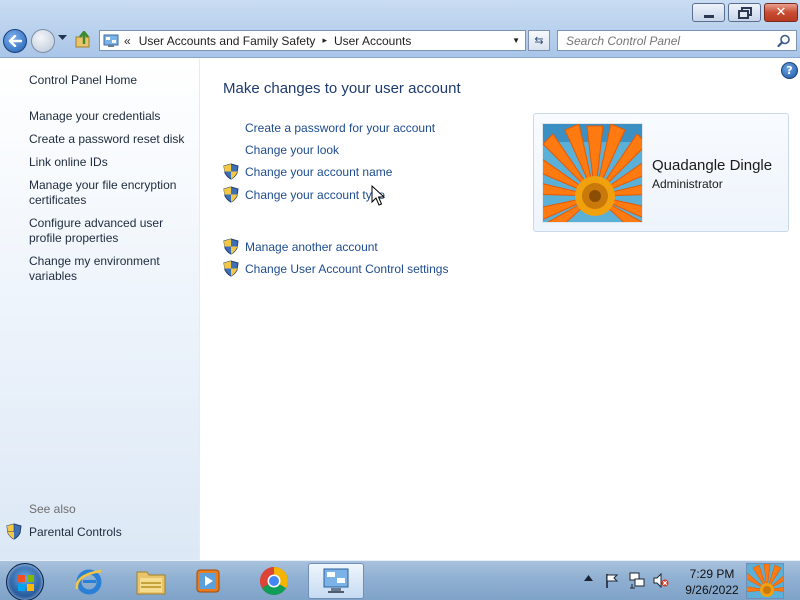 Image resolution: width=800 pixels, height=600 pixels. I want to click on taskbar-internet-explorer, so click(89, 581).